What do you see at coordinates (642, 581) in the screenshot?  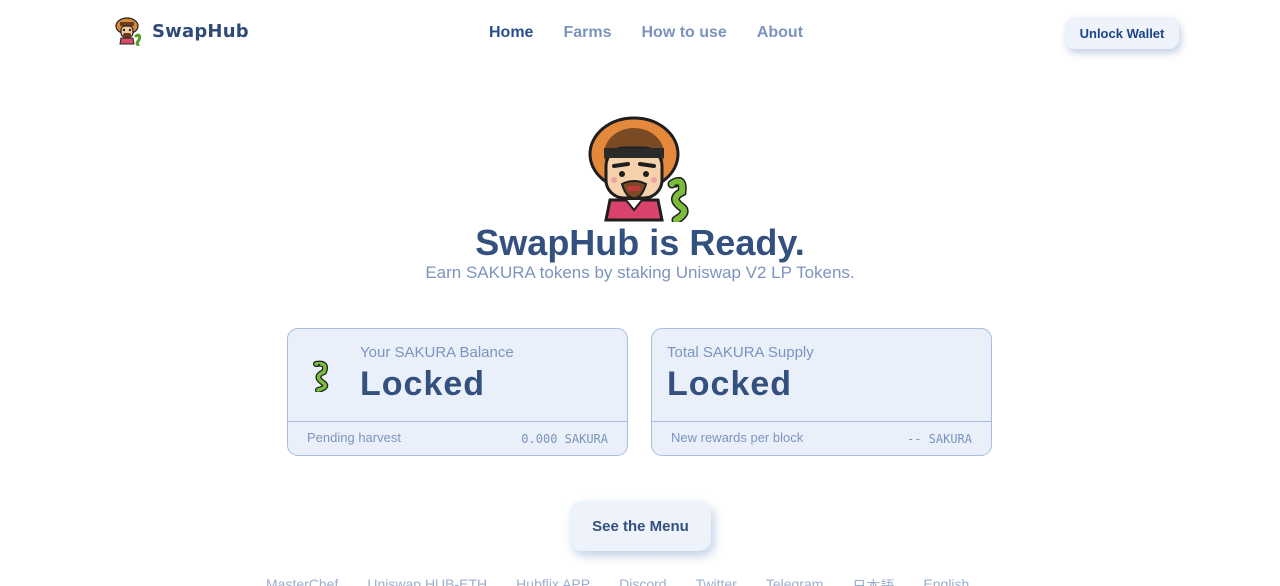 I see `footer-link-discord: Discord` at bounding box center [642, 581].